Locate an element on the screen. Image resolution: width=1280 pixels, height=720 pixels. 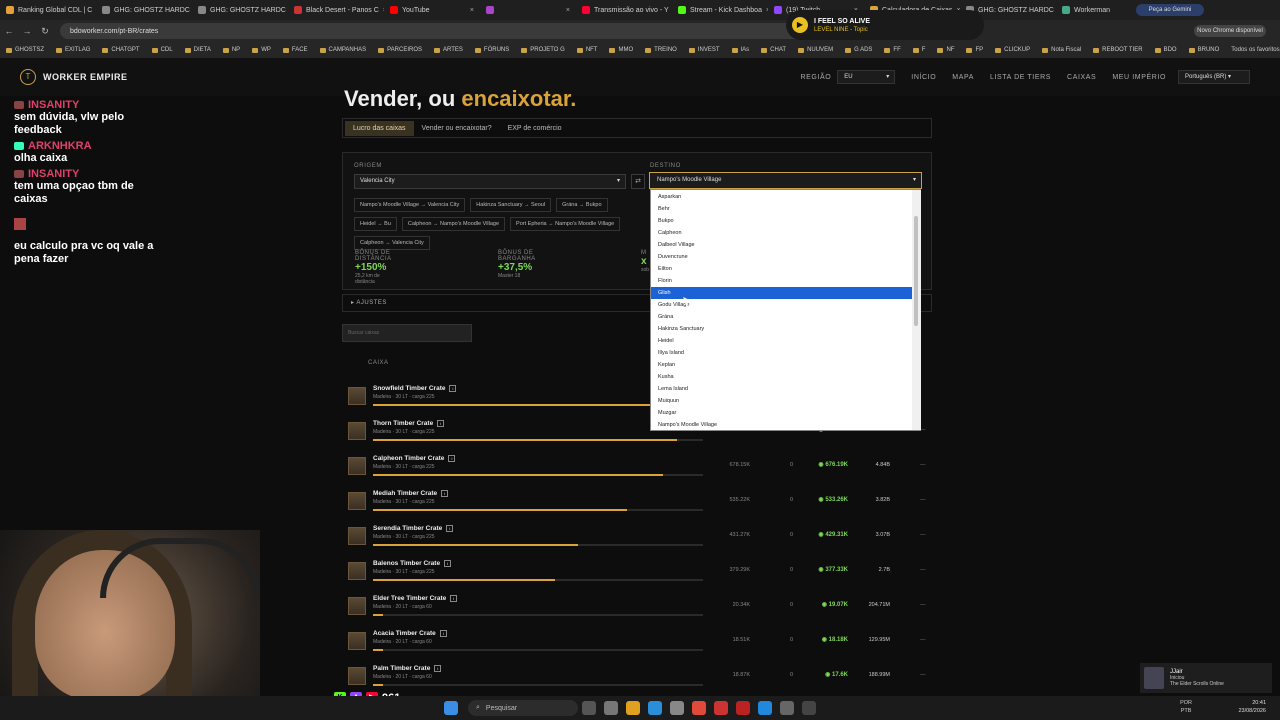
browser-tab: Black Desert - Panos C× is located at coordinates (336, 10).